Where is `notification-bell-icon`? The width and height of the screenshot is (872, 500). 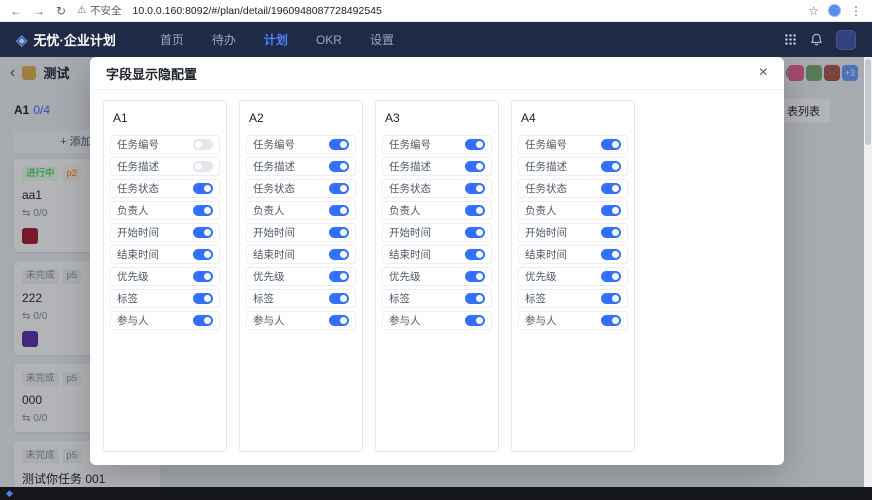 notification-bell-icon is located at coordinates (816, 39).